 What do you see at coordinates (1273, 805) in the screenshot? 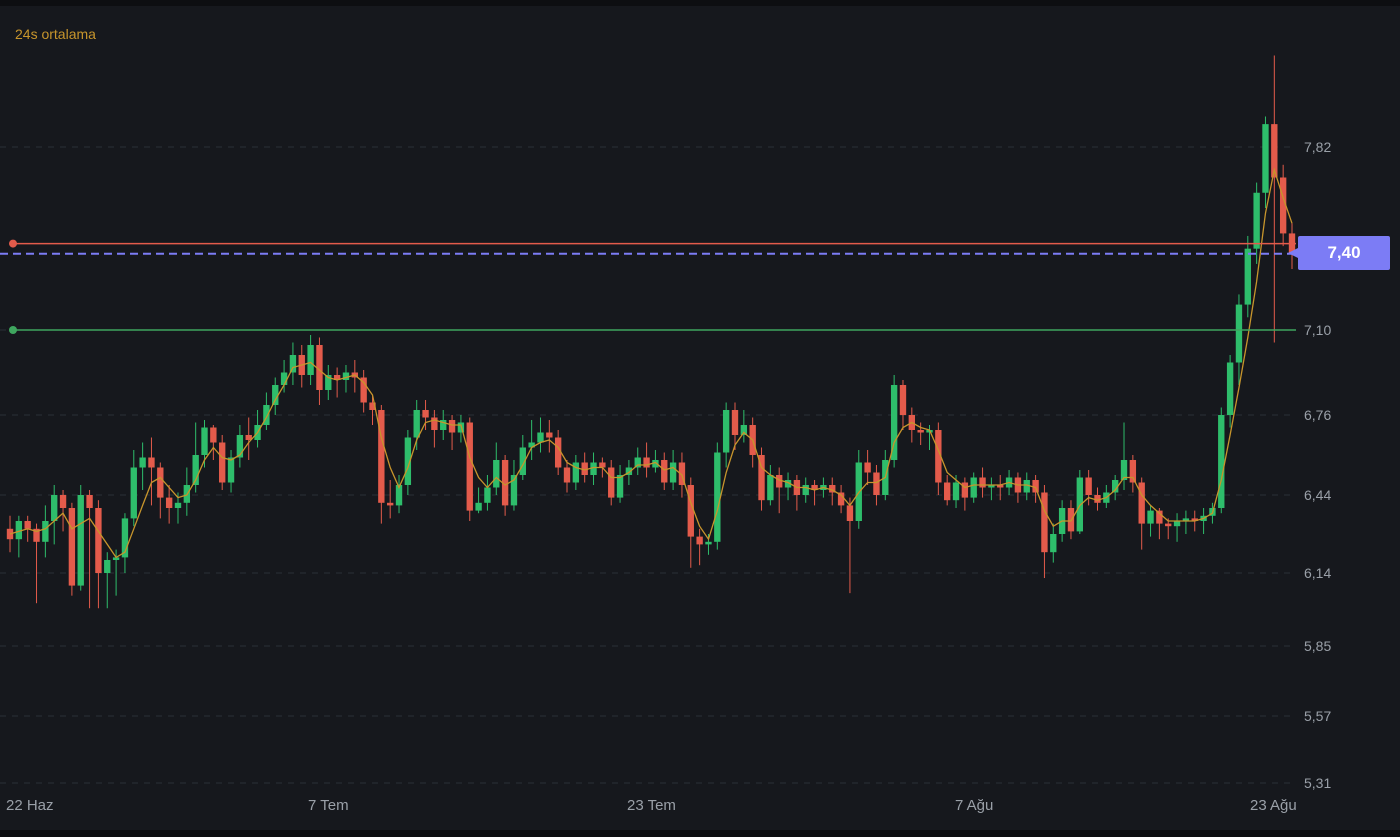
I see `x-tick-label: 23 Ağu` at bounding box center [1273, 805].